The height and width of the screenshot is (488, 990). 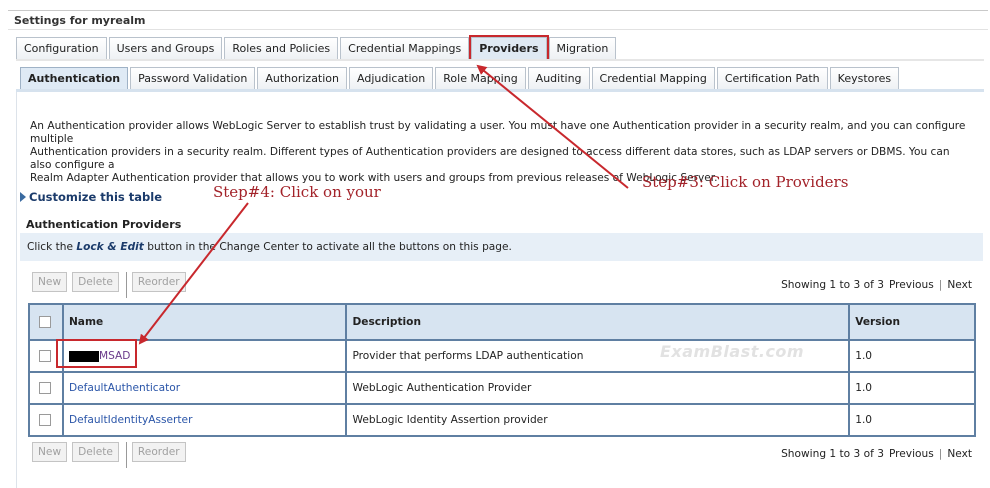 I want to click on lock-edit-emphasis: Lock & Edit, so click(x=110, y=247).